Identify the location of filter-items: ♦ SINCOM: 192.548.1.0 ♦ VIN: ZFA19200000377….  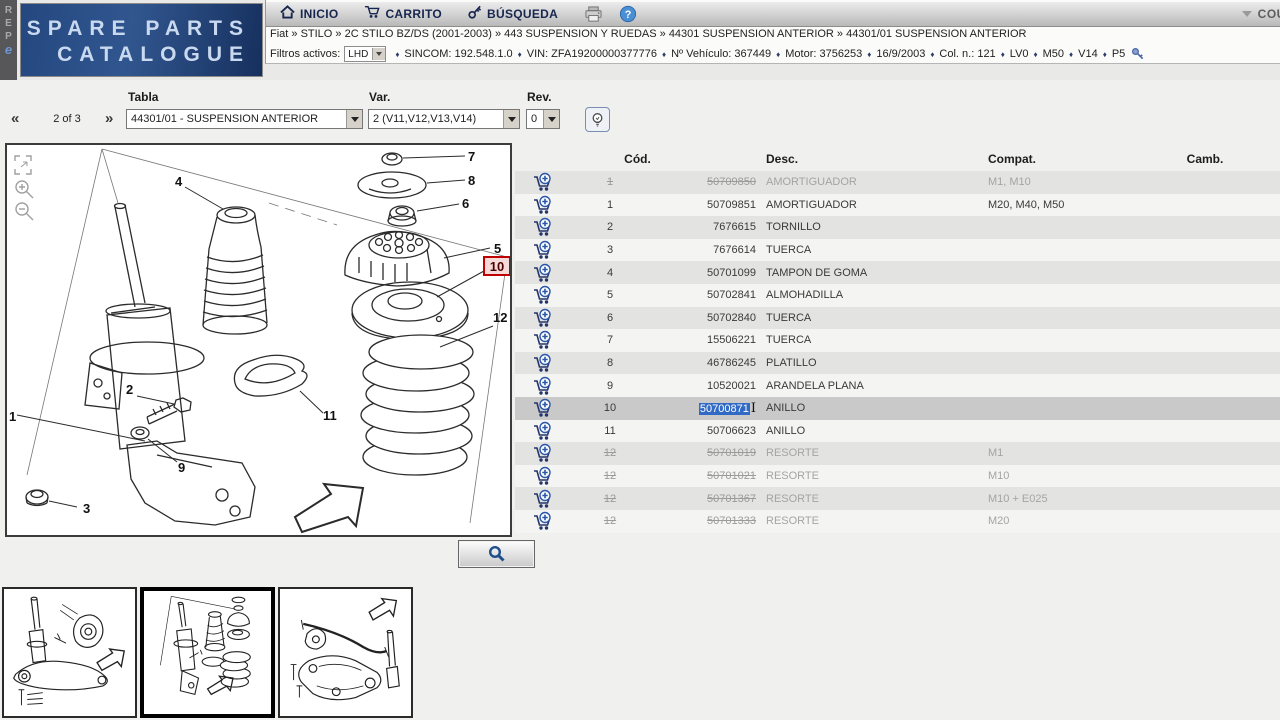
(757, 54).